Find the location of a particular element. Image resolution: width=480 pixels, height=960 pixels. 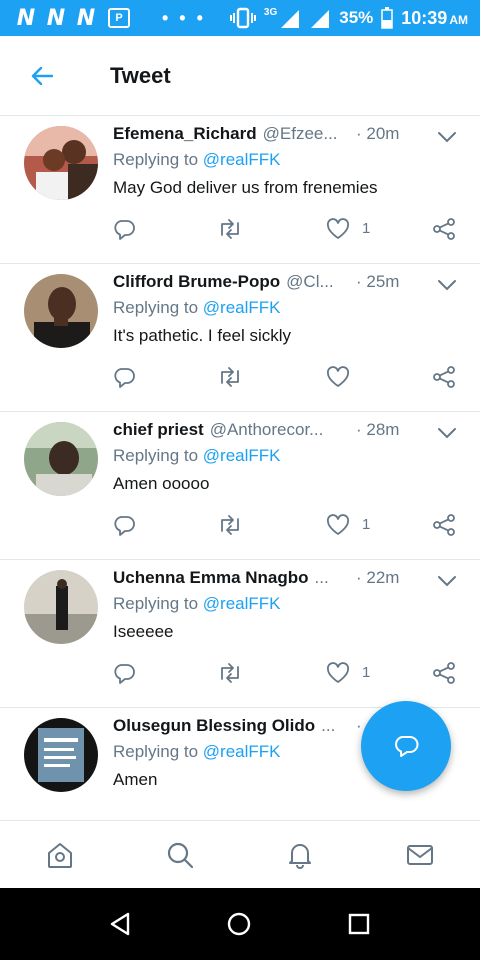

nav-back-button is located at coordinates (120, 924).